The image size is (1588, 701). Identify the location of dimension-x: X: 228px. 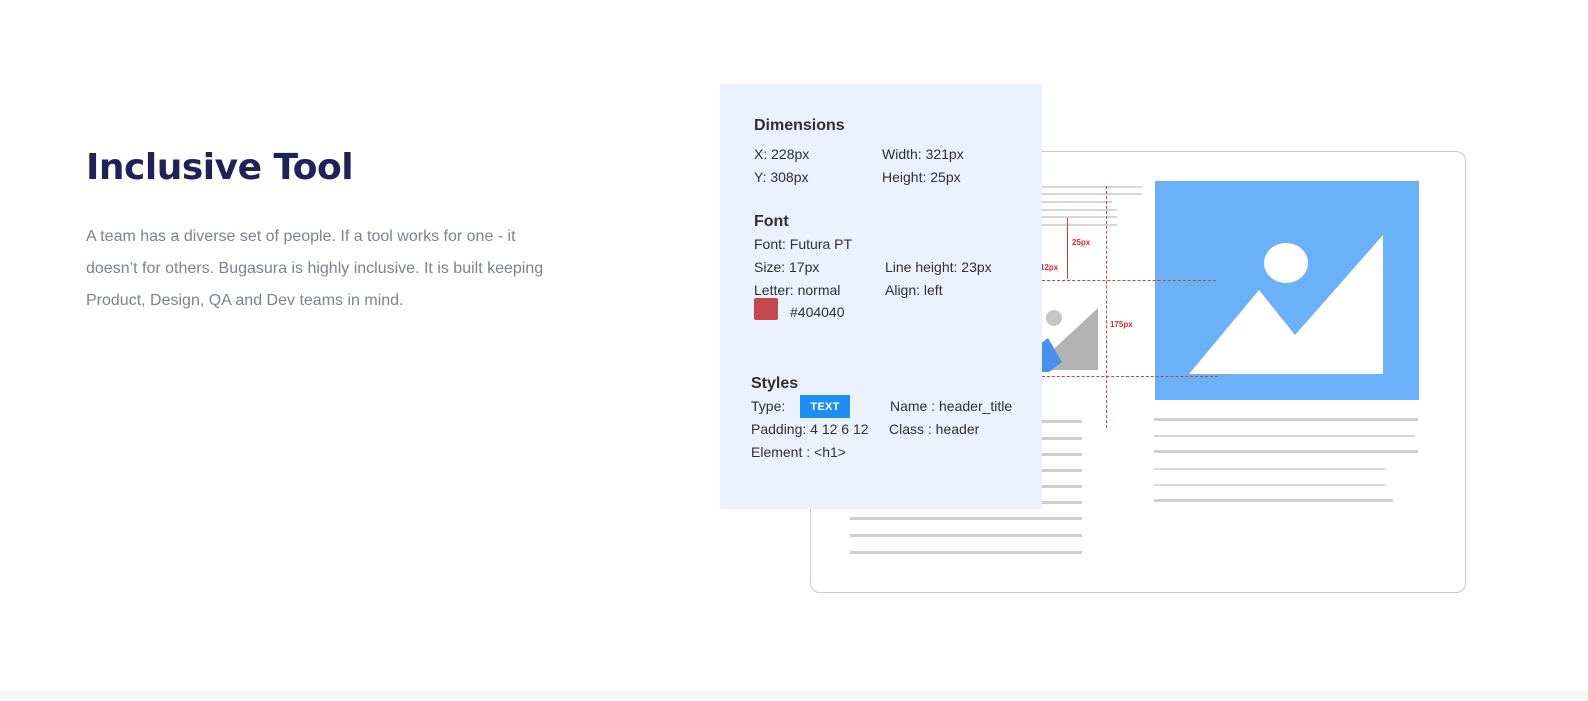
(782, 154).